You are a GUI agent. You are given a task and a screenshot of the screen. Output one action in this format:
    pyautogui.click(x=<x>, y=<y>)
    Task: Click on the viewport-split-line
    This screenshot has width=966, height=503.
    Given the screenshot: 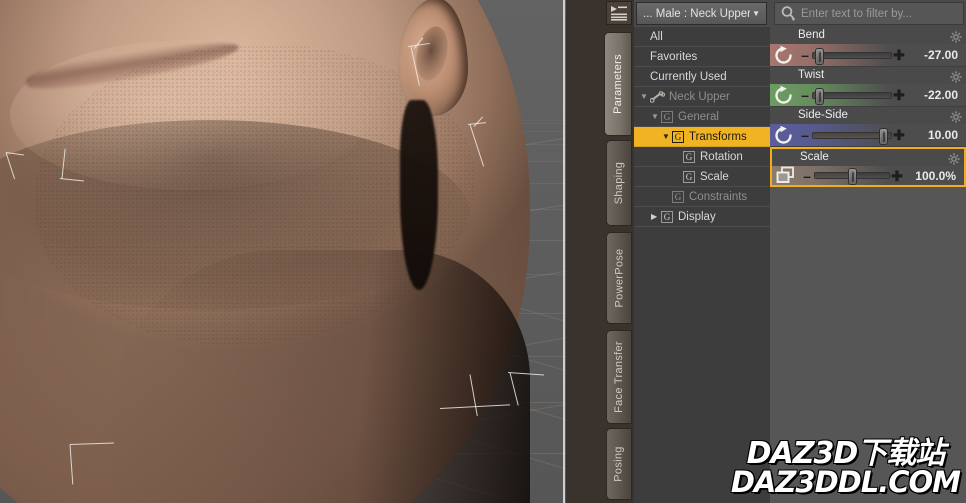 What is the action you would take?
    pyautogui.click(x=564, y=251)
    